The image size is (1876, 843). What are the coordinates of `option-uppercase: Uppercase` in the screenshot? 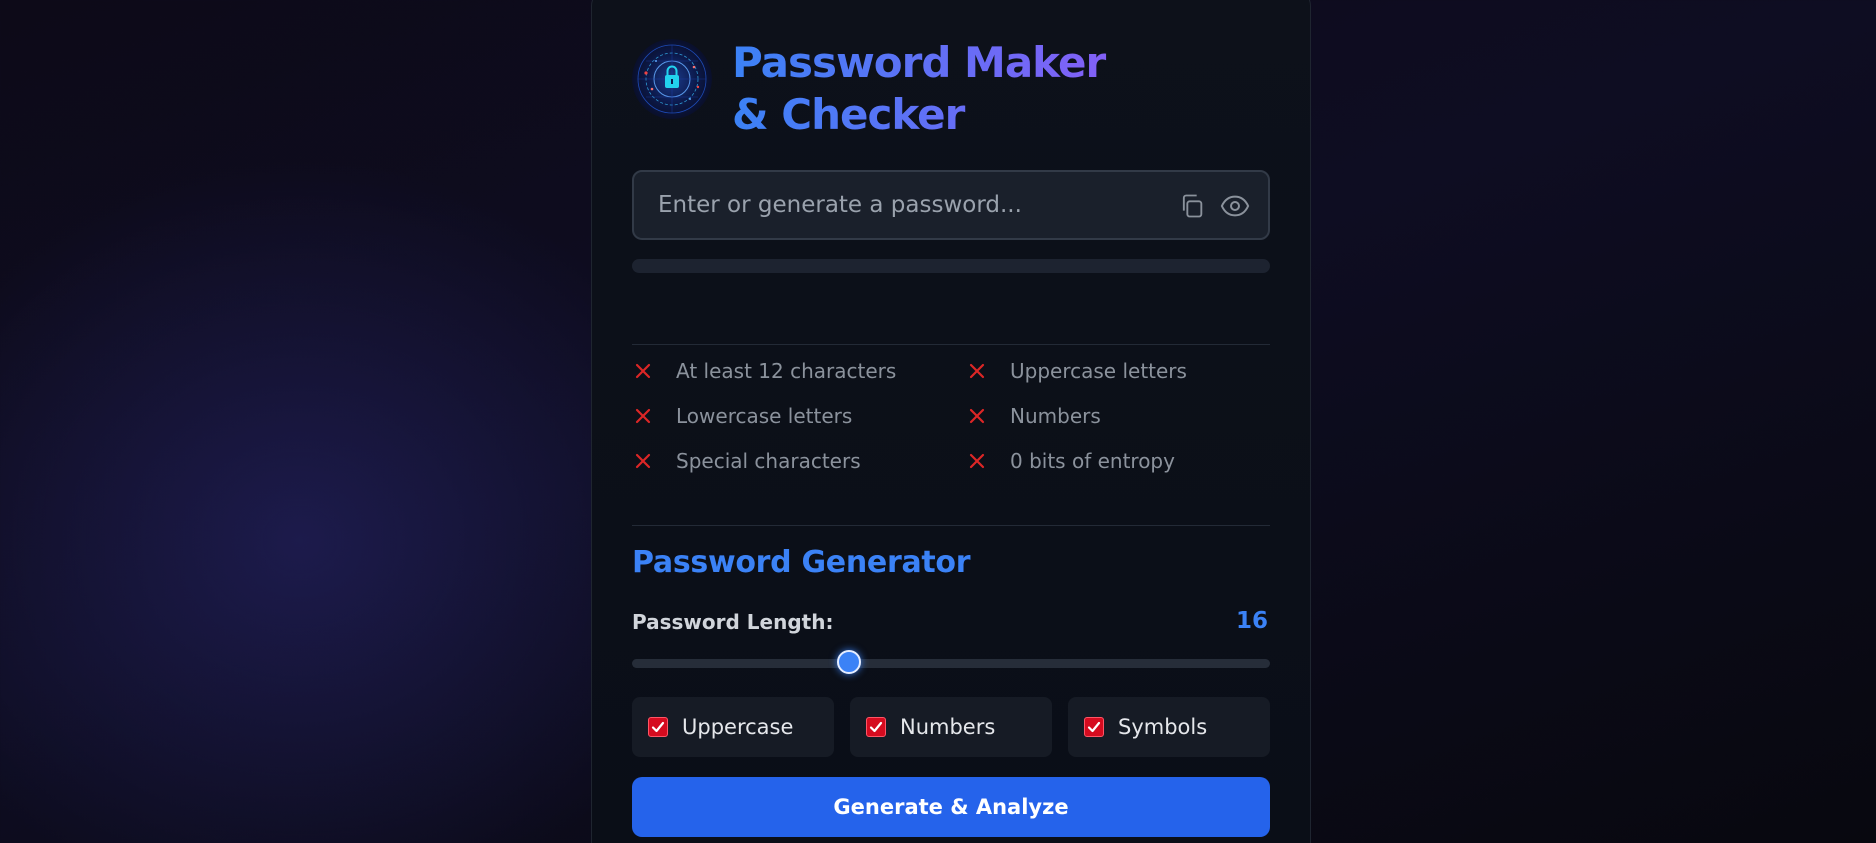 It's located at (733, 727).